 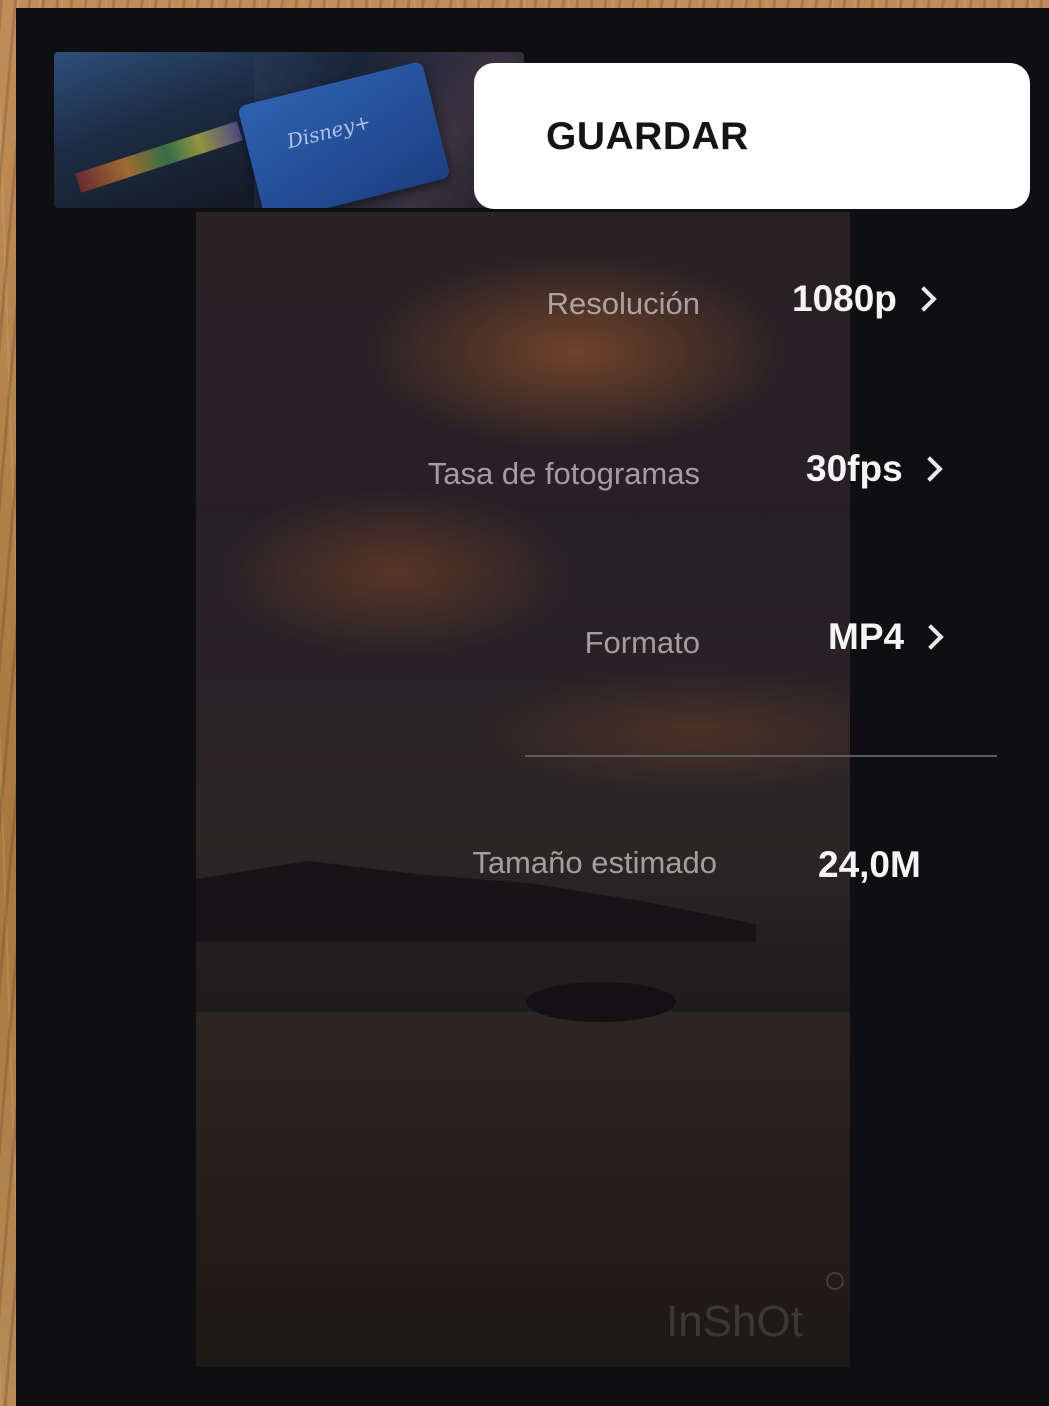 I want to click on format-label: Formato, so click(x=642, y=642).